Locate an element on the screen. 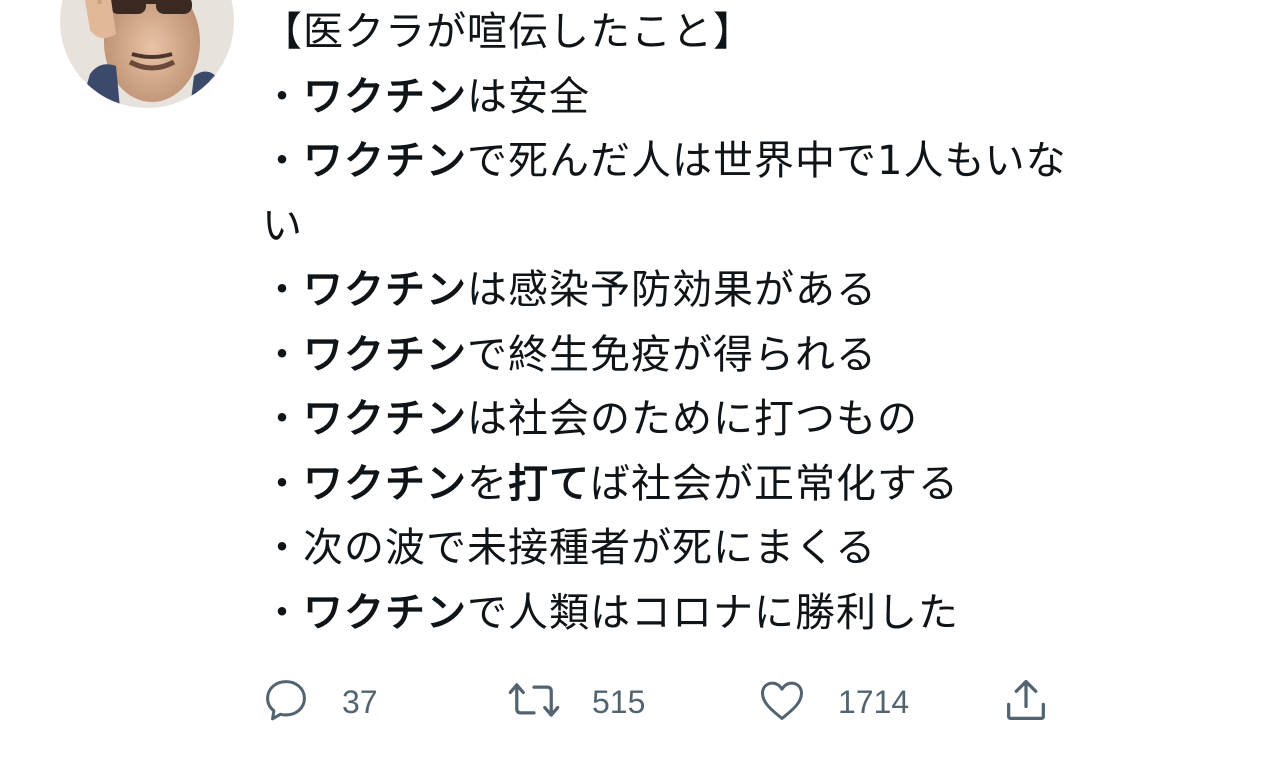 The width and height of the screenshot is (1284, 766). line-text: で人類はコロナに勝利した is located at coordinates (713, 612).